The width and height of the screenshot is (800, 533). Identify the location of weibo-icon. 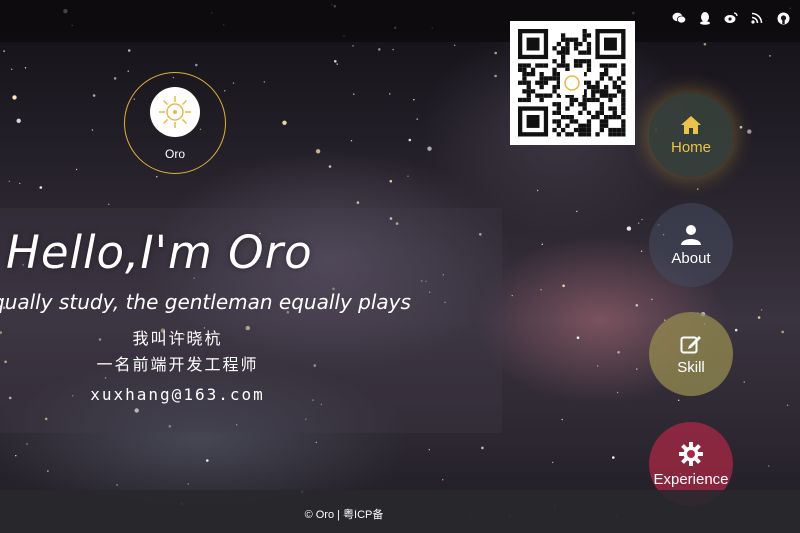
(731, 18).